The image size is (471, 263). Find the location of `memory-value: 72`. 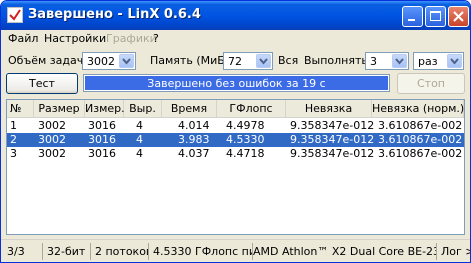

memory-value: 72 is located at coordinates (235, 61).